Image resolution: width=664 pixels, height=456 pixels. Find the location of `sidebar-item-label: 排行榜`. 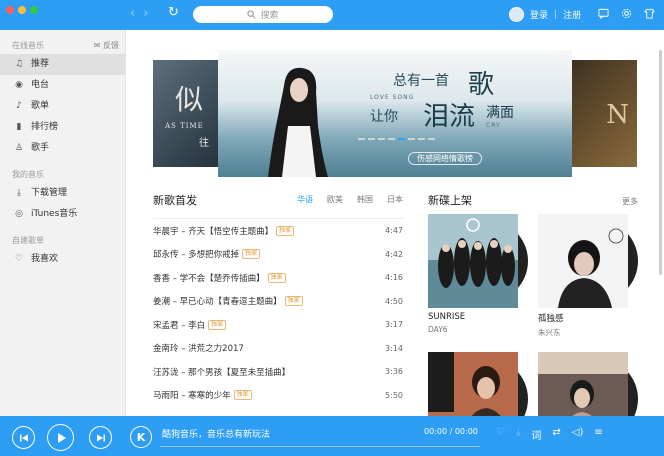

sidebar-item-label: 排行榜 is located at coordinates (45, 127).